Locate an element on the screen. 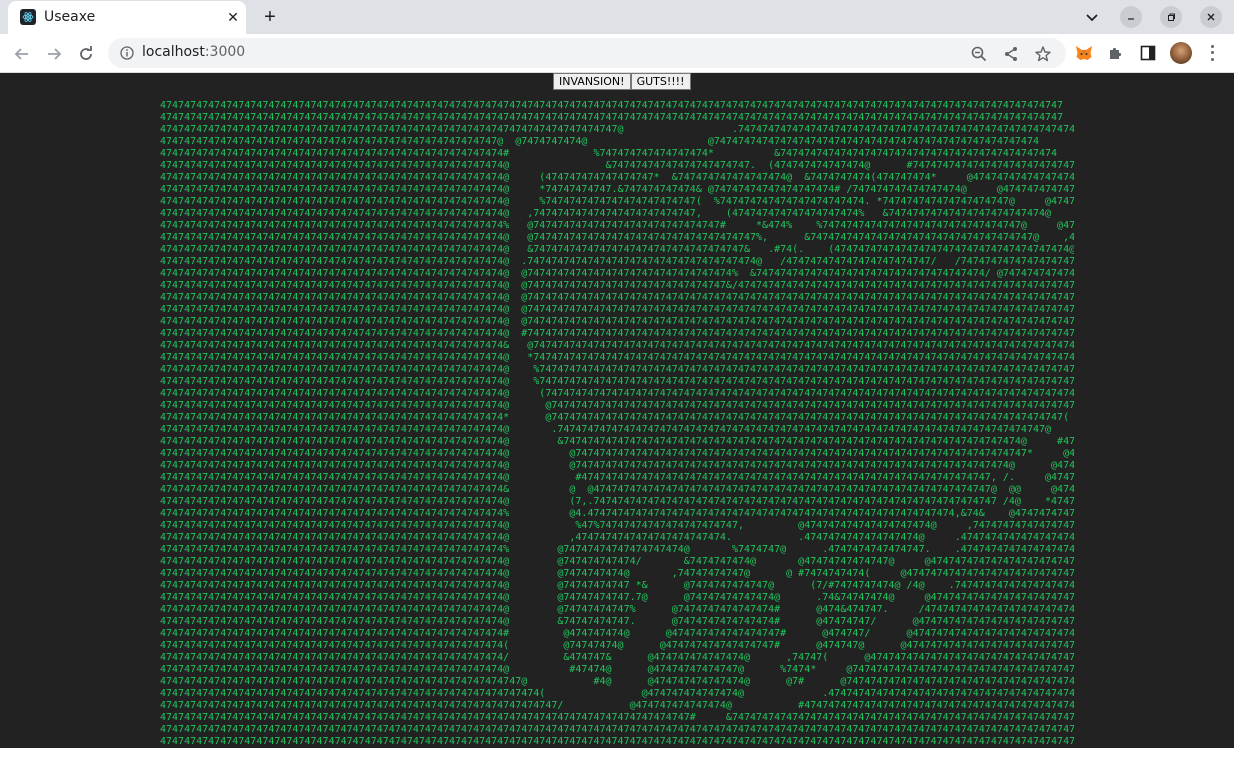 The height and width of the screenshot is (773, 1234). metamask-fox-icon is located at coordinates (1084, 53).